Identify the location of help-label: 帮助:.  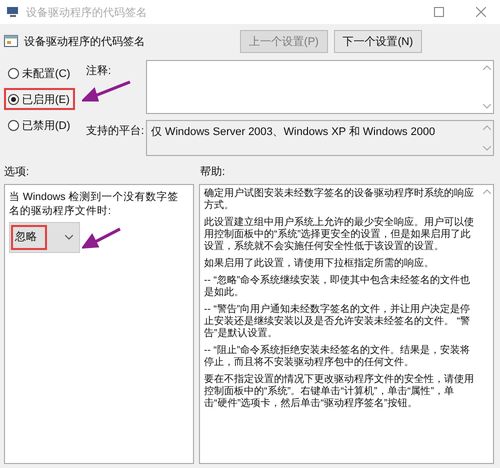
(213, 172).